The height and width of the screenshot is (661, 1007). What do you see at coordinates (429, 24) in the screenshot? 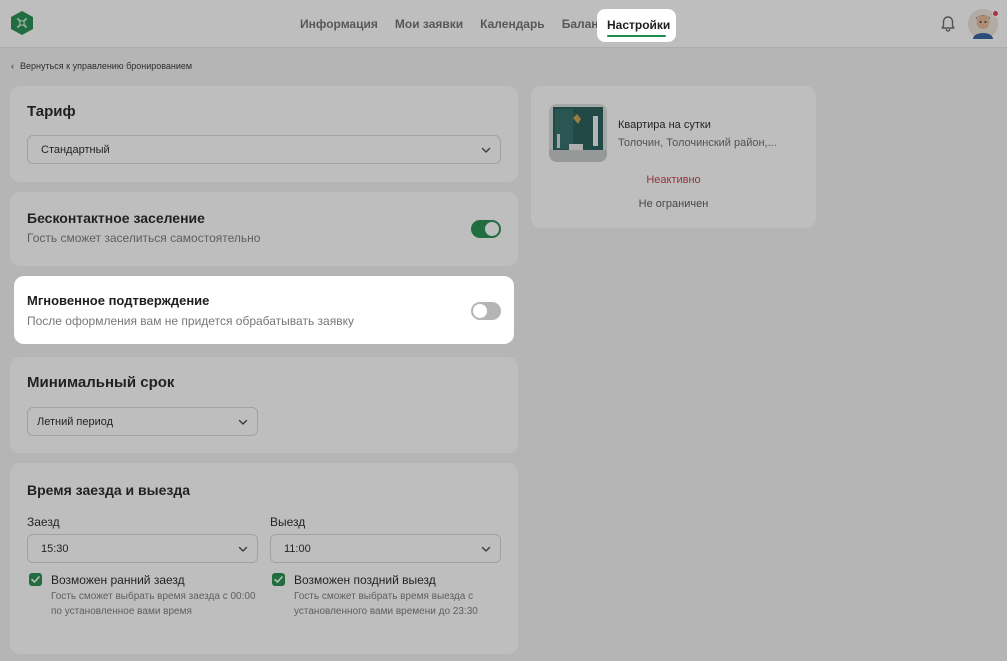
I see `nav-item-my-requests: Мои заявки` at bounding box center [429, 24].